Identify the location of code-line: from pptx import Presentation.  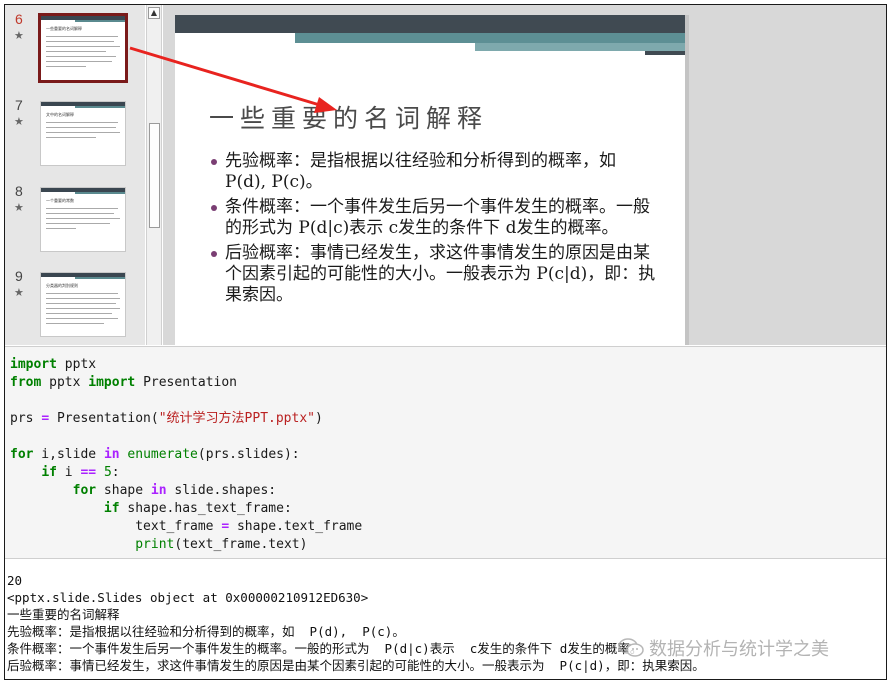
(123, 382).